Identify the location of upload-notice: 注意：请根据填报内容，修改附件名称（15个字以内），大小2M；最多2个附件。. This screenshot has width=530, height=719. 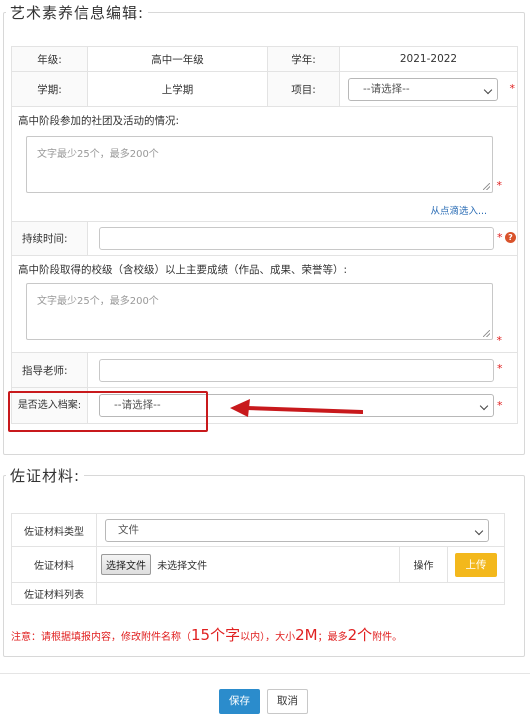
(206, 634).